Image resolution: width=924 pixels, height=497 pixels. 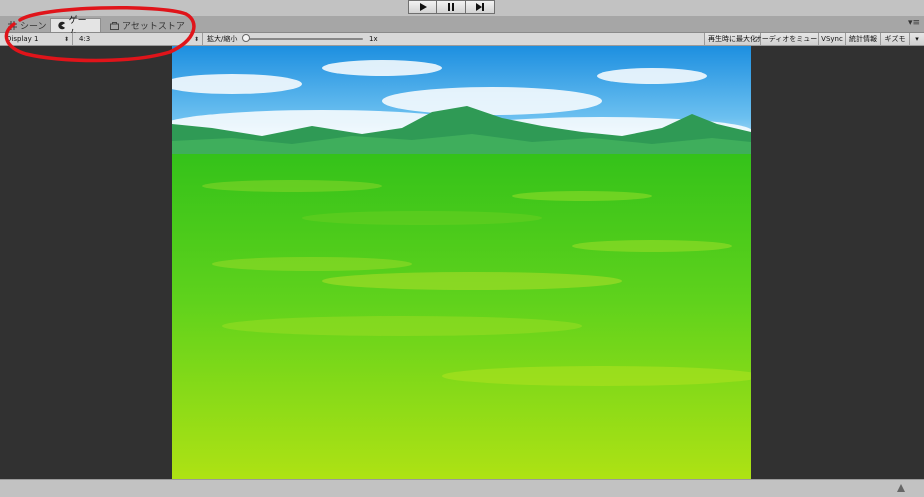 I want to click on pause-button, so click(x=451, y=7).